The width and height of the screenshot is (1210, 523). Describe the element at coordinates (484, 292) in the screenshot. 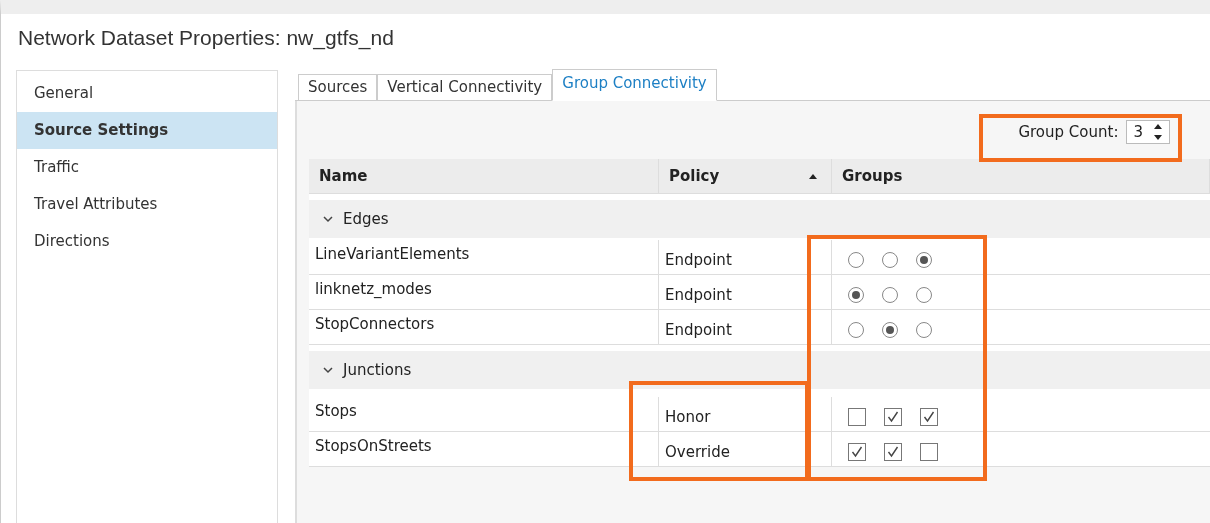

I see `table-cell: linknetz_modes` at that location.